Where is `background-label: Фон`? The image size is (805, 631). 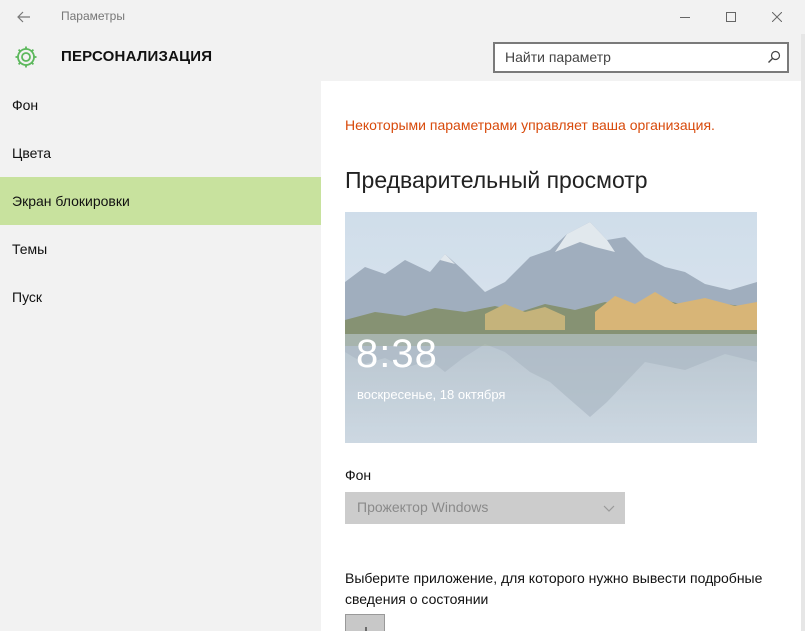 background-label: Фон is located at coordinates (358, 475).